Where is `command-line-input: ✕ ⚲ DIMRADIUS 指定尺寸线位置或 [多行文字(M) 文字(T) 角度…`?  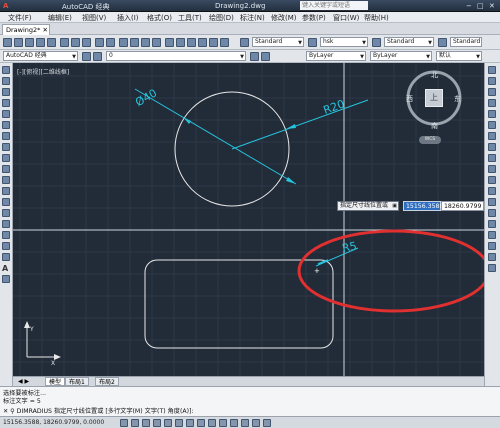 command-line-input: ✕ ⚲ DIMRADIUS 指定尺寸线位置或 [多行文字(M) 文字(T) 角度… is located at coordinates (98, 410).